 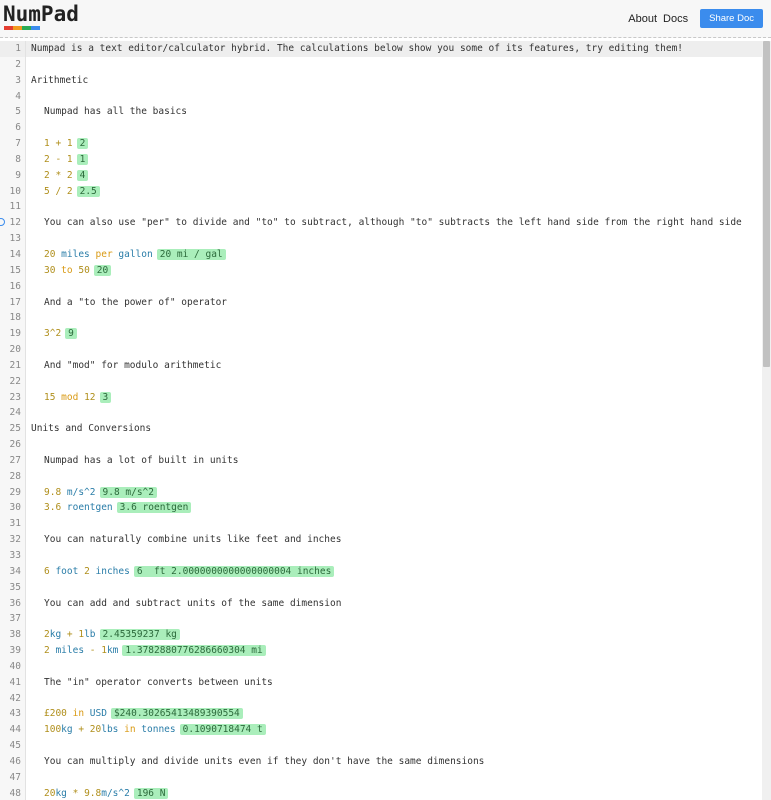 I want to click on editor-line: 8 2 - 11, so click(x=381, y=159).